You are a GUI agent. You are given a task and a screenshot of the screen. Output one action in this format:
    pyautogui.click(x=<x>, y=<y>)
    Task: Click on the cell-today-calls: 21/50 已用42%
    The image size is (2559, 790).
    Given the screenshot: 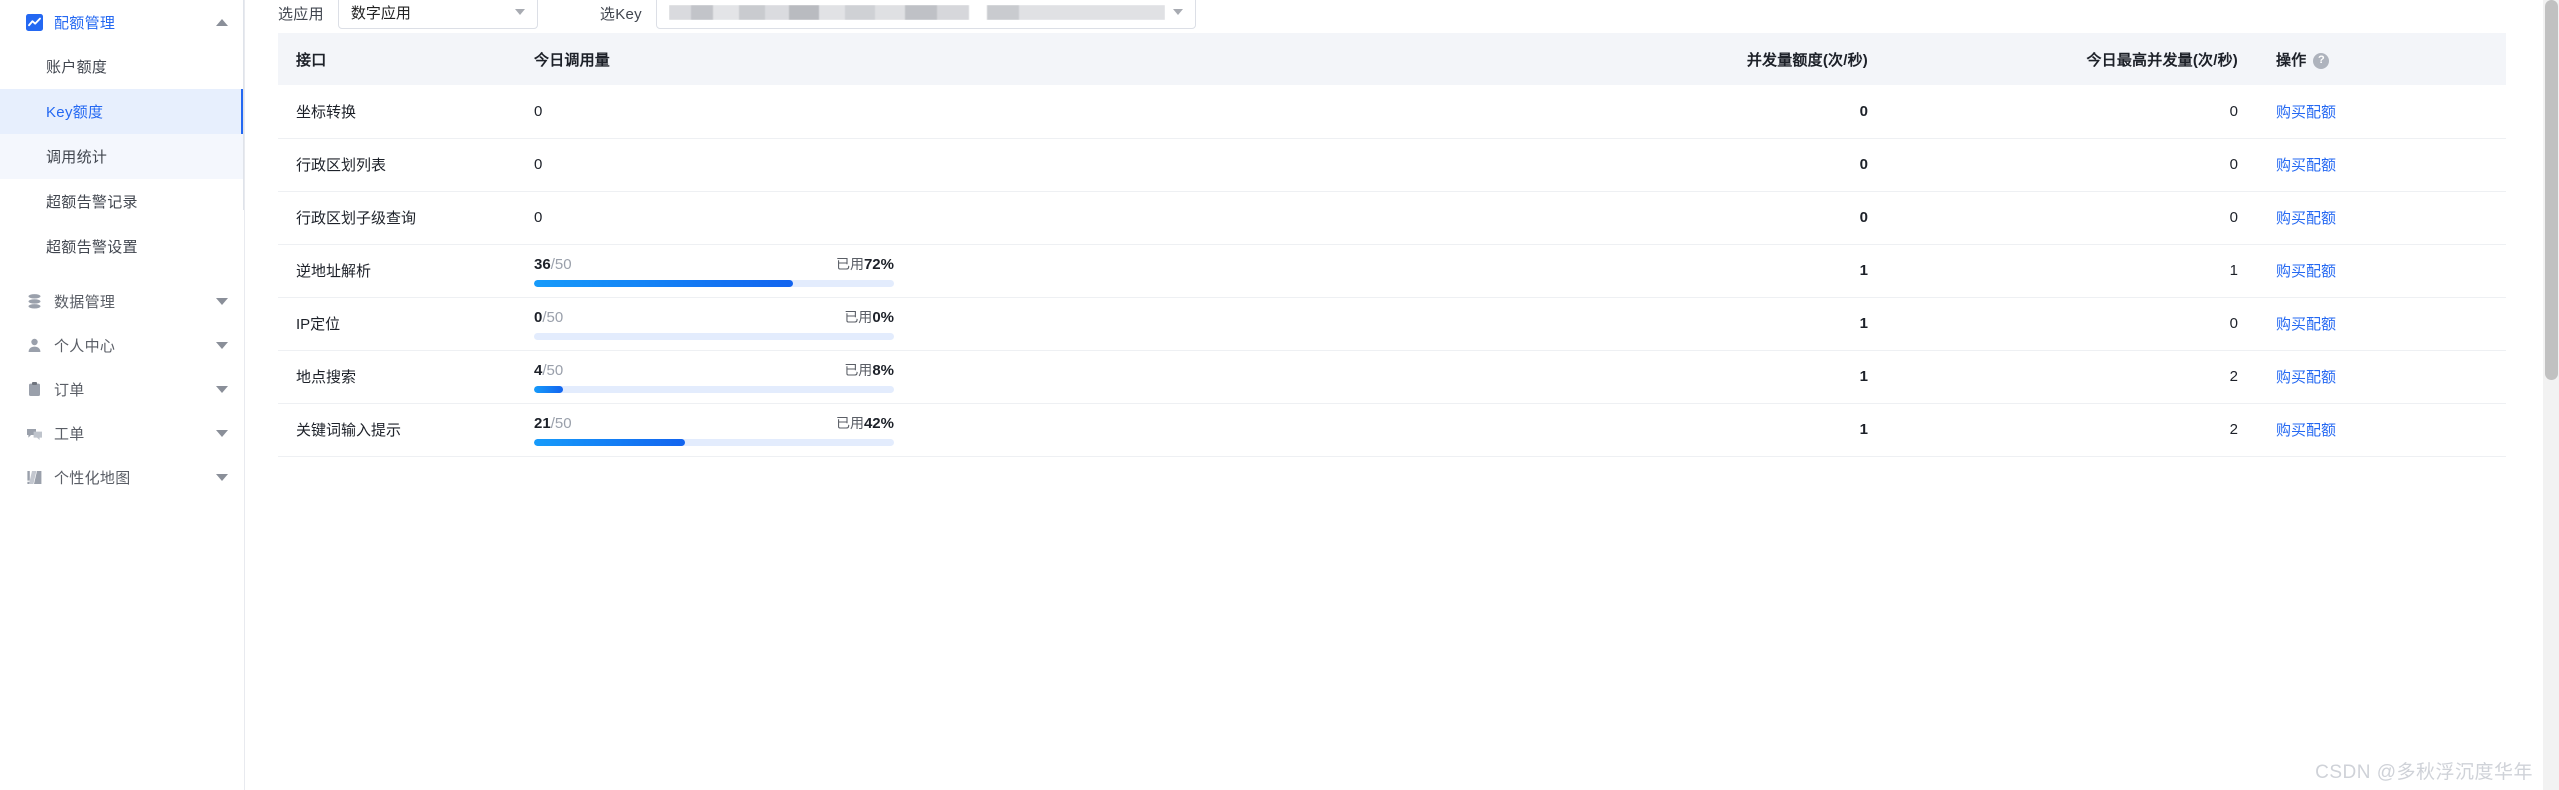 What is the action you would take?
    pyautogui.click(x=1016, y=430)
    